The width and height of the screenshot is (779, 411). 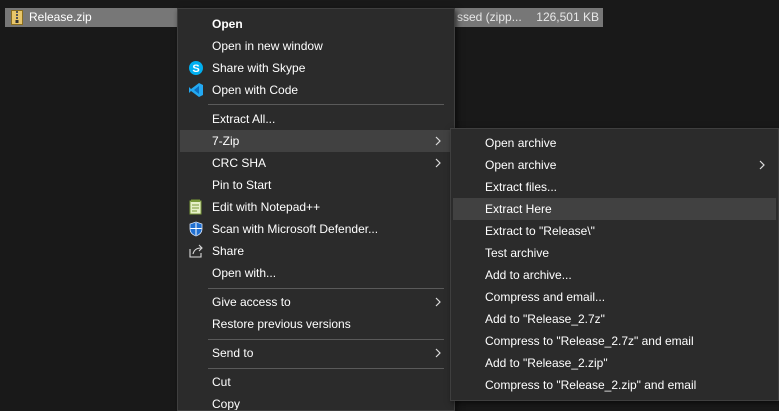 I want to click on menu-item-label: CRC SHA, so click(x=239, y=163).